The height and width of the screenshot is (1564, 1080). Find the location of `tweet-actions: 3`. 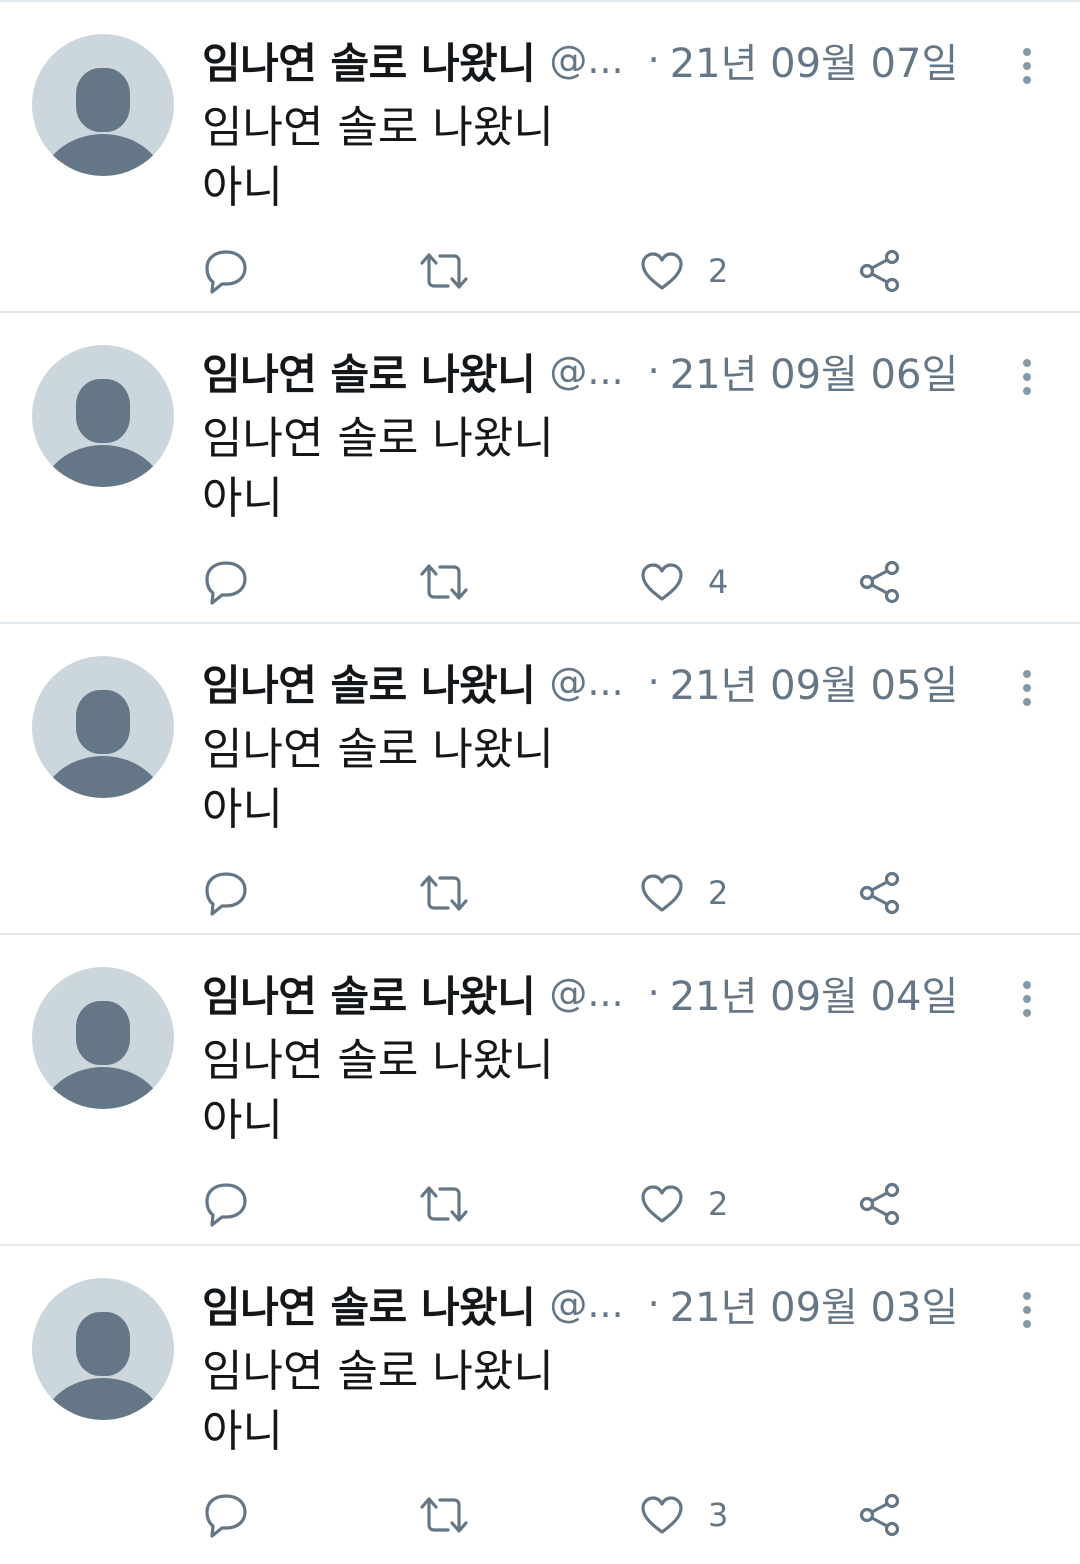

tweet-actions: 3 is located at coordinates (540, 1515).